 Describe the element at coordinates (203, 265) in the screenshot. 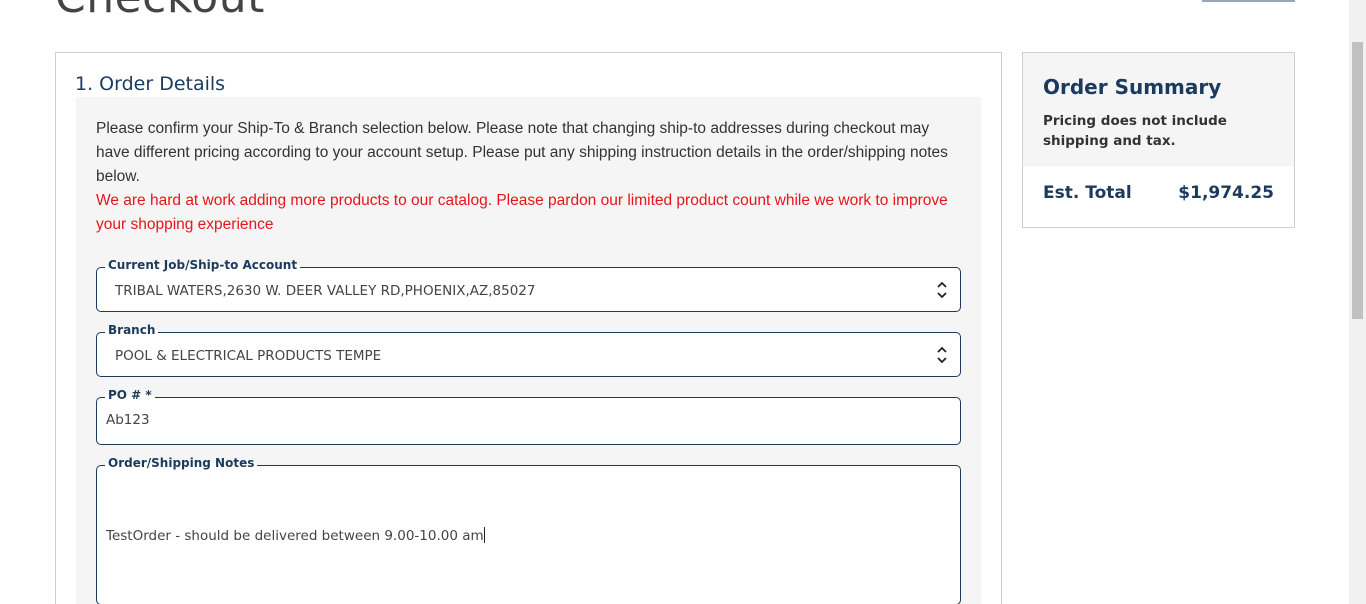

I see `ship-to-label: Current Job/Ship-to Account` at that location.